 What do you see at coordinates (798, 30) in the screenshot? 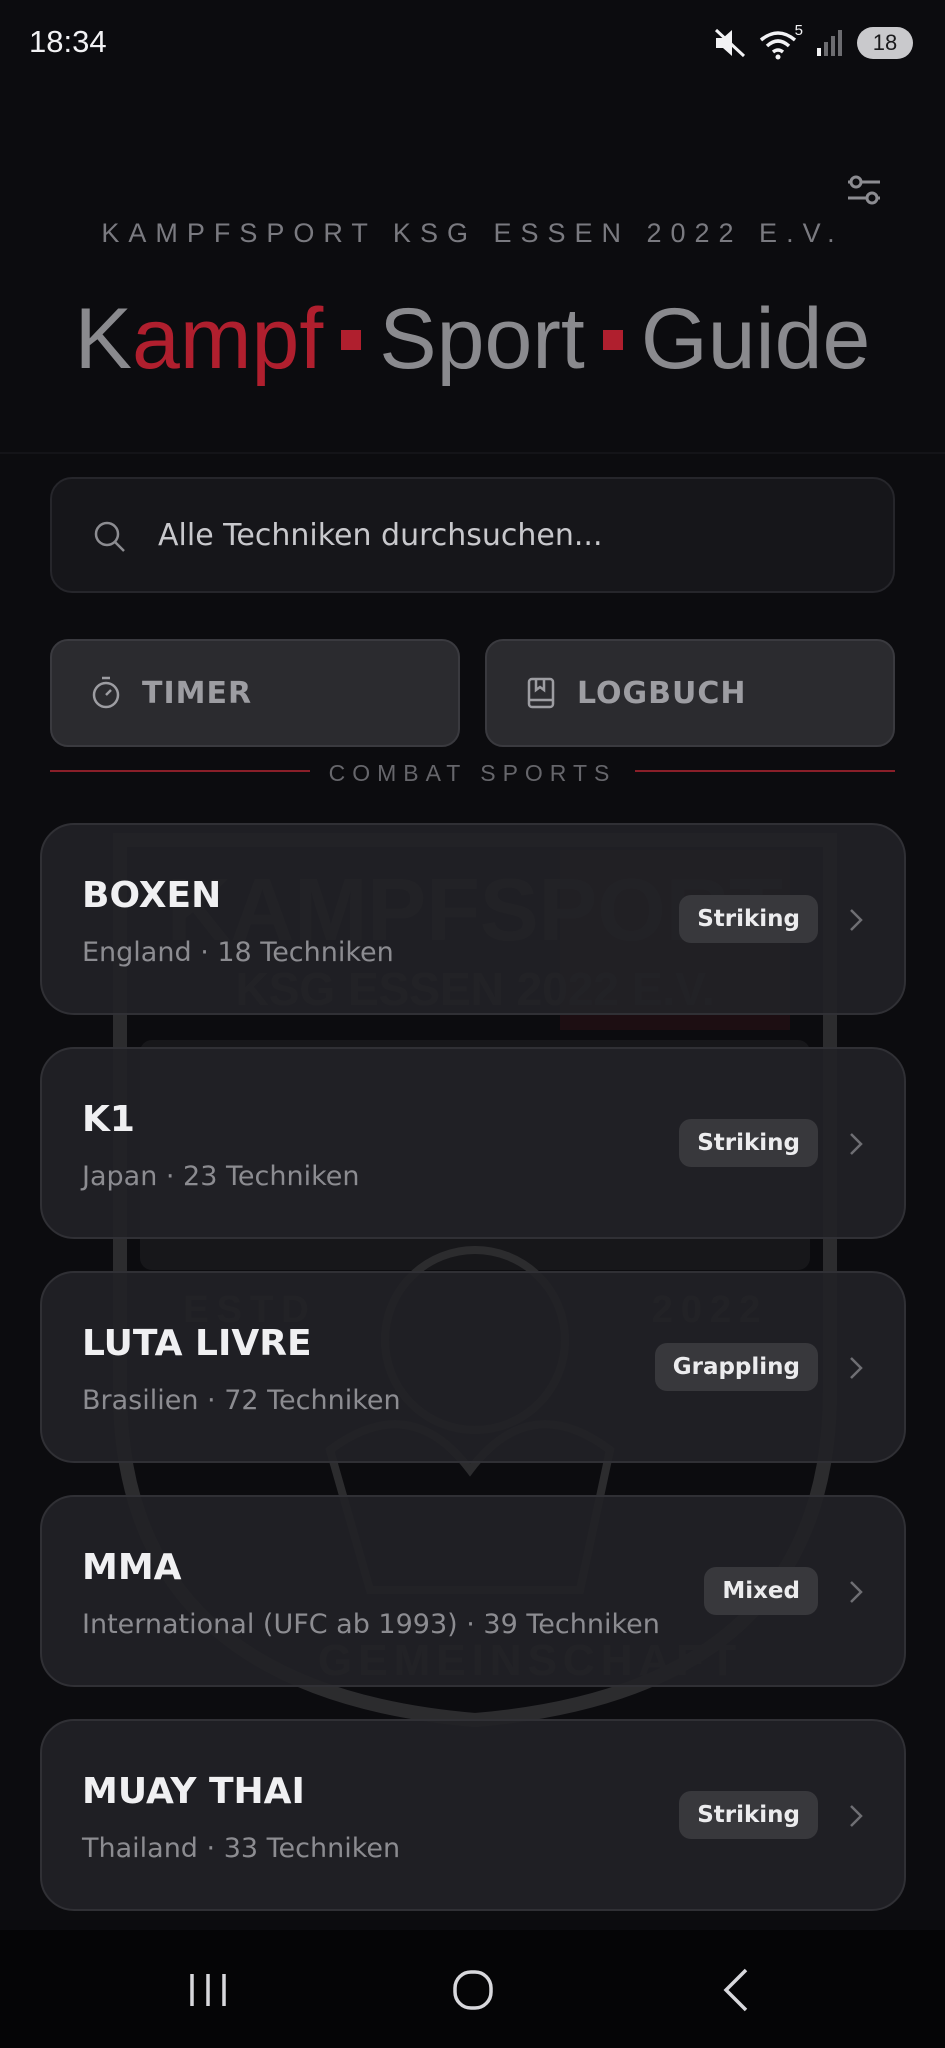
I see `wifi-band-label: 5` at bounding box center [798, 30].